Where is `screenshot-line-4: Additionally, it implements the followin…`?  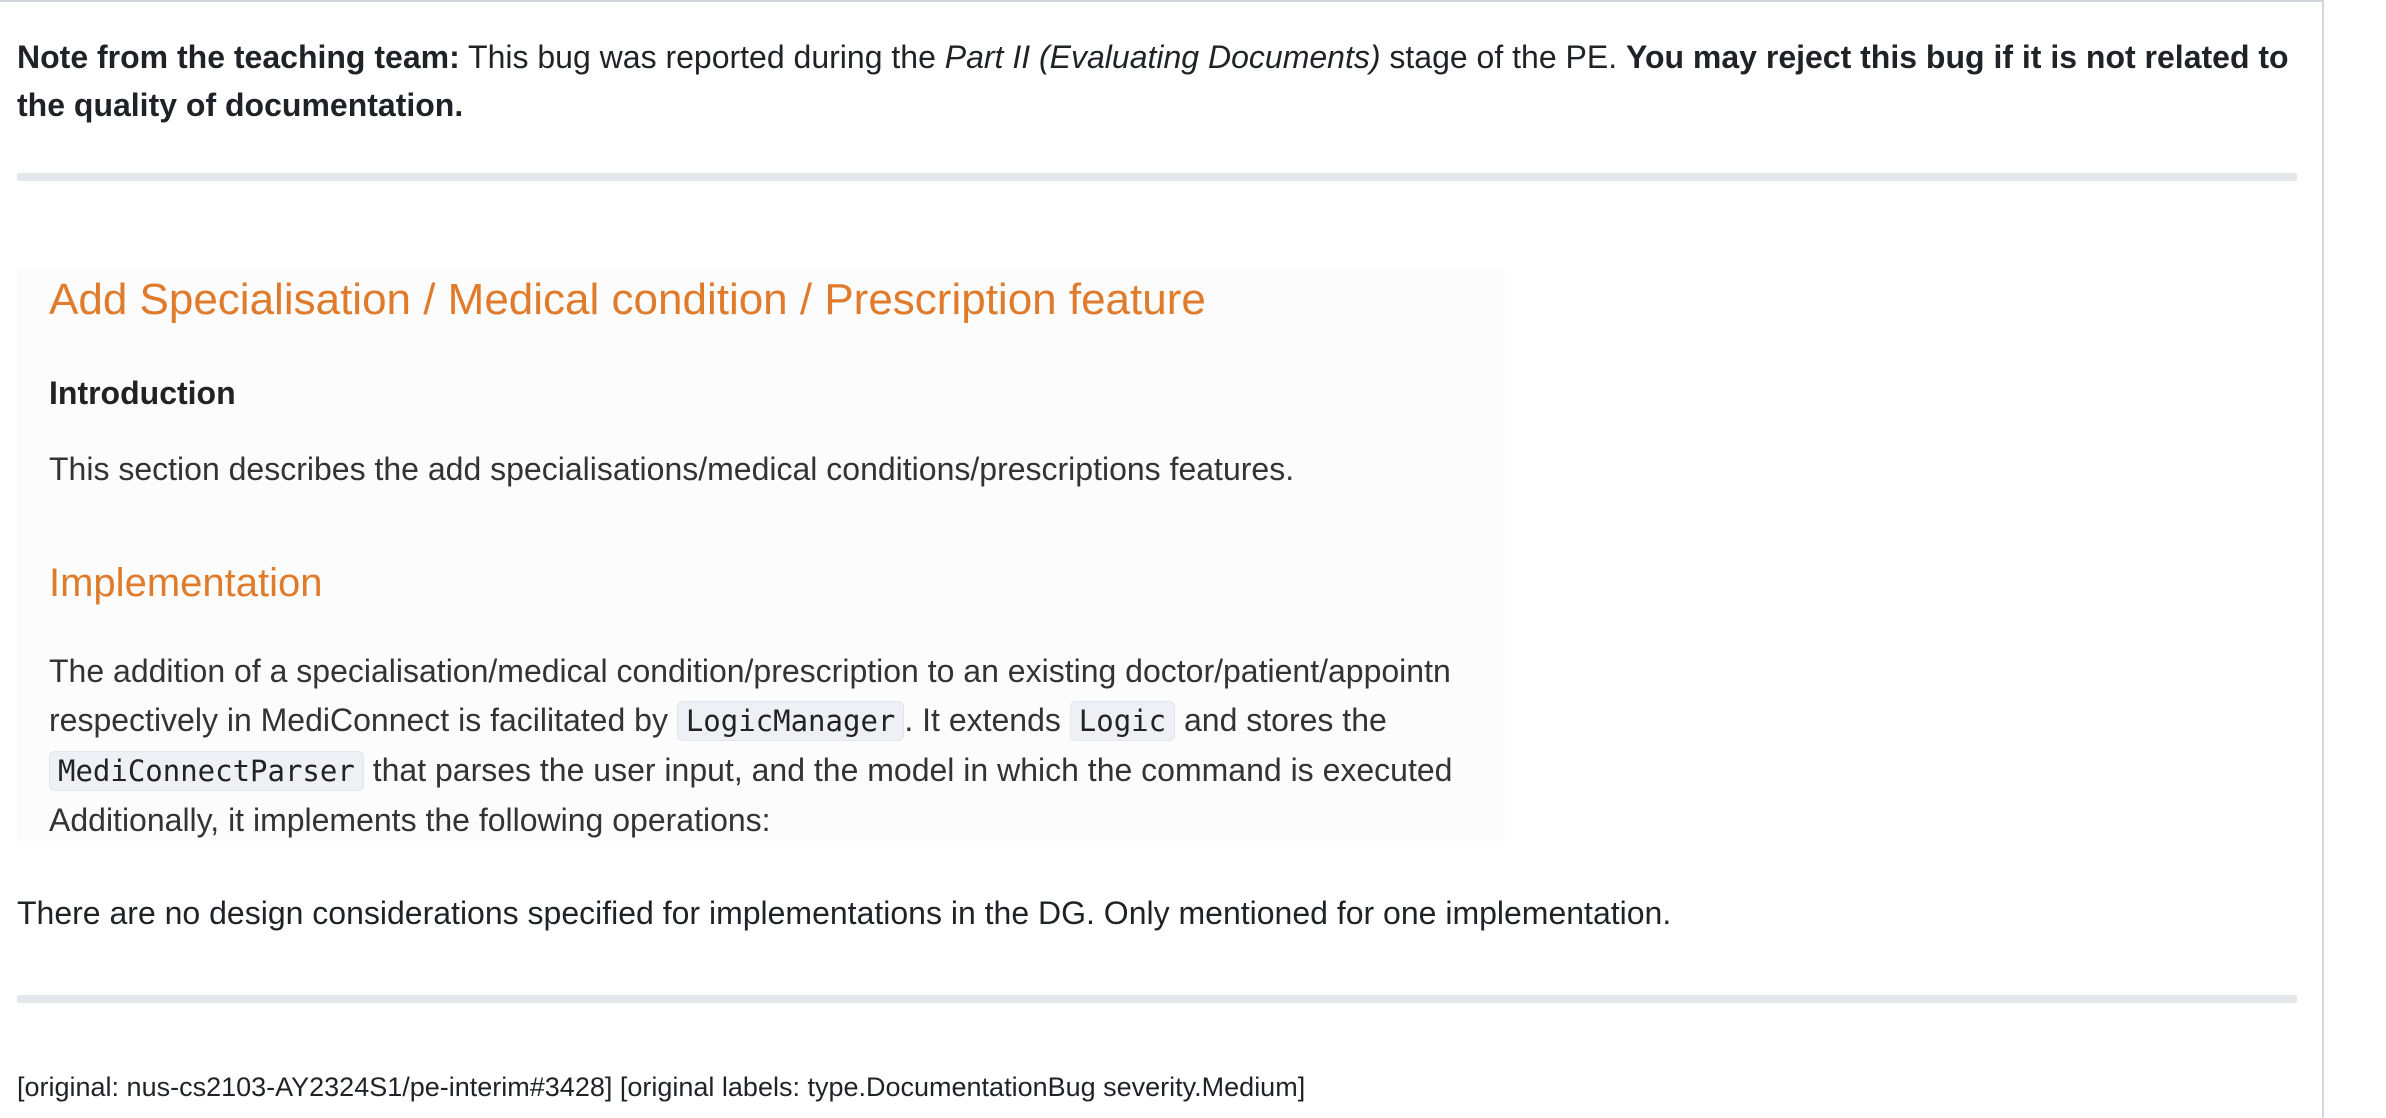 screenshot-line-4: Additionally, it implements the followin… is located at coordinates (410, 820).